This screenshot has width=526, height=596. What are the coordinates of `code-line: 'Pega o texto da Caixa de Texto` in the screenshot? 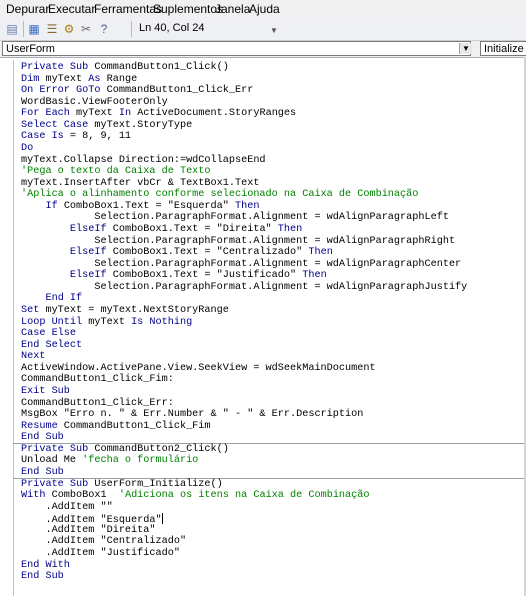 It's located at (116, 172).